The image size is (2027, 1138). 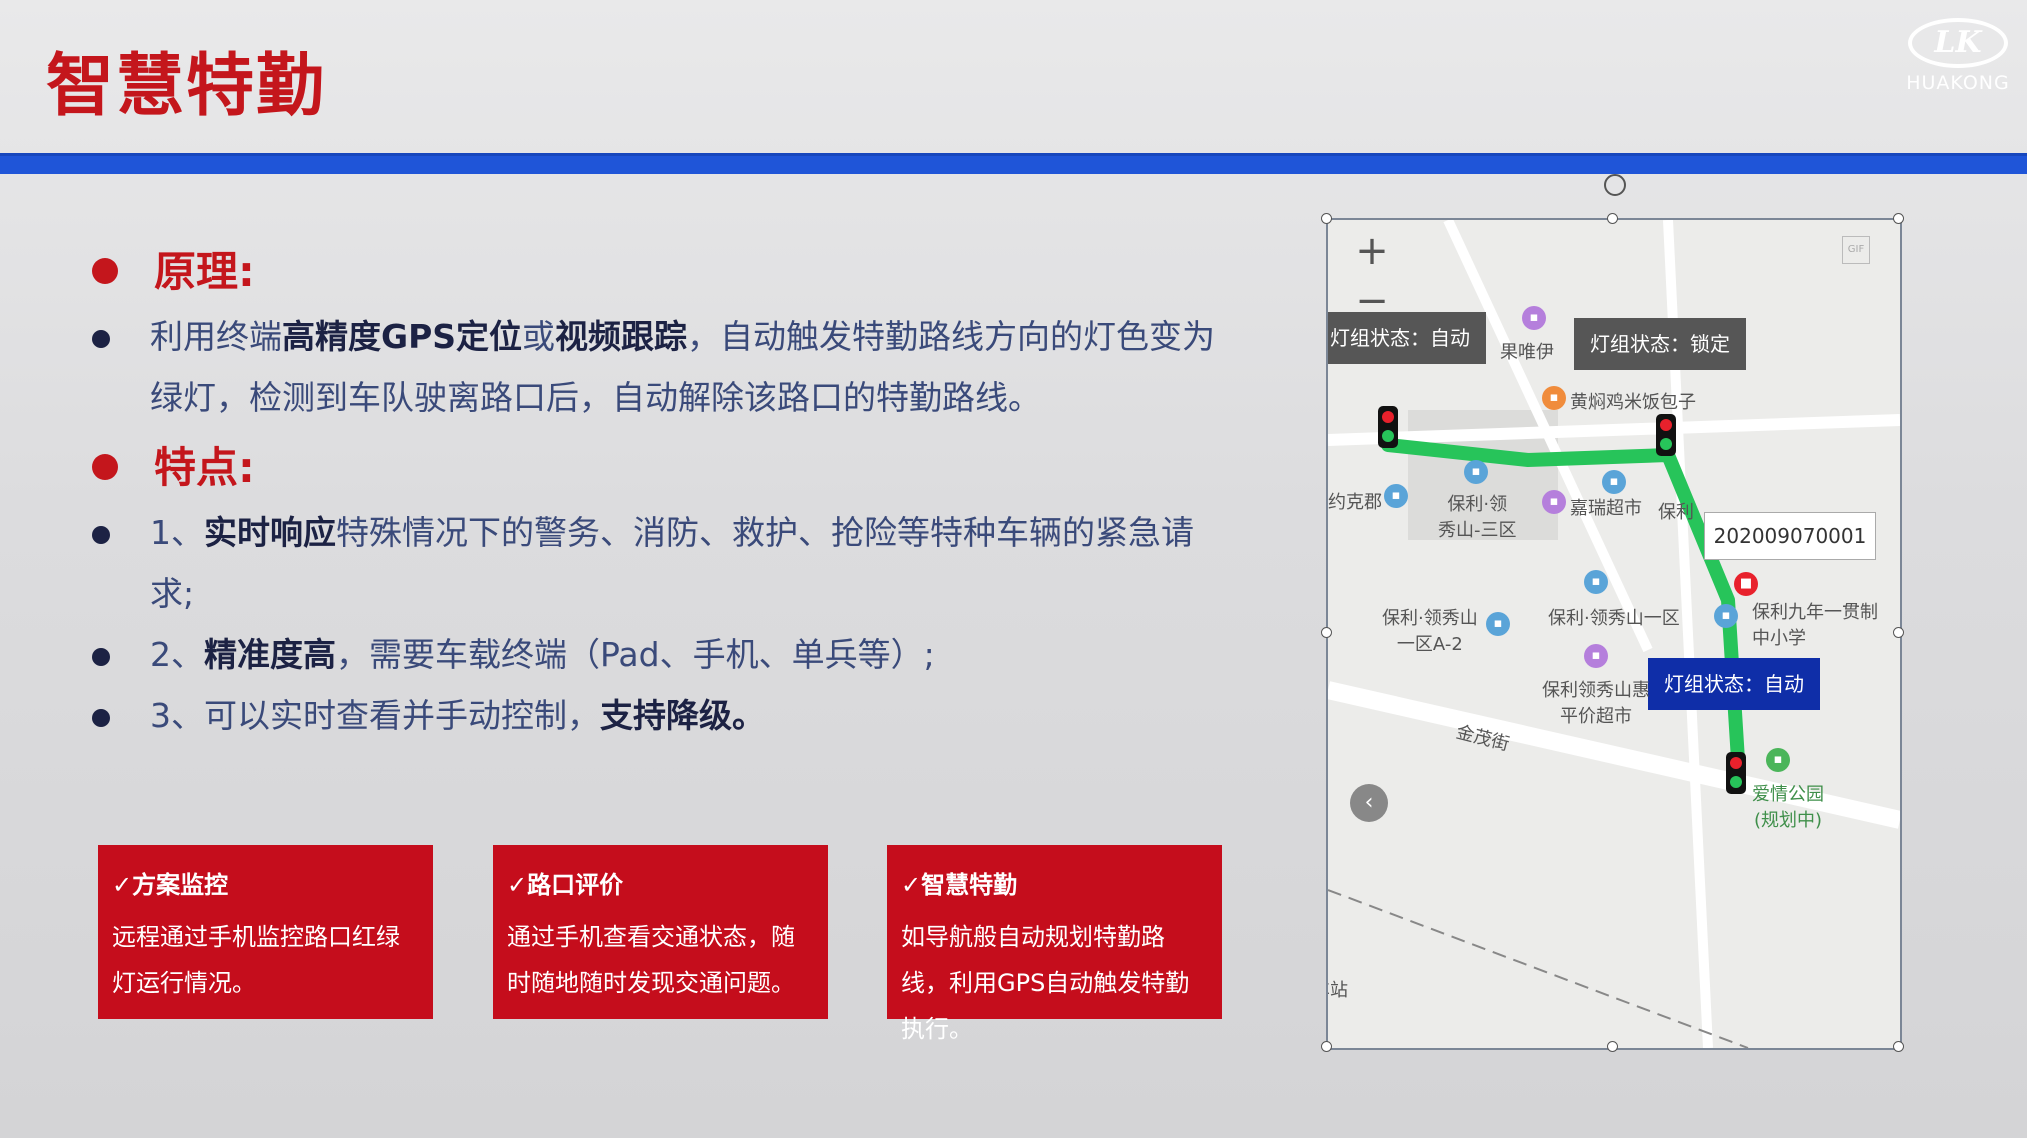 What do you see at coordinates (1369, 803) in the screenshot?
I see `back-arrow-button: ‹` at bounding box center [1369, 803].